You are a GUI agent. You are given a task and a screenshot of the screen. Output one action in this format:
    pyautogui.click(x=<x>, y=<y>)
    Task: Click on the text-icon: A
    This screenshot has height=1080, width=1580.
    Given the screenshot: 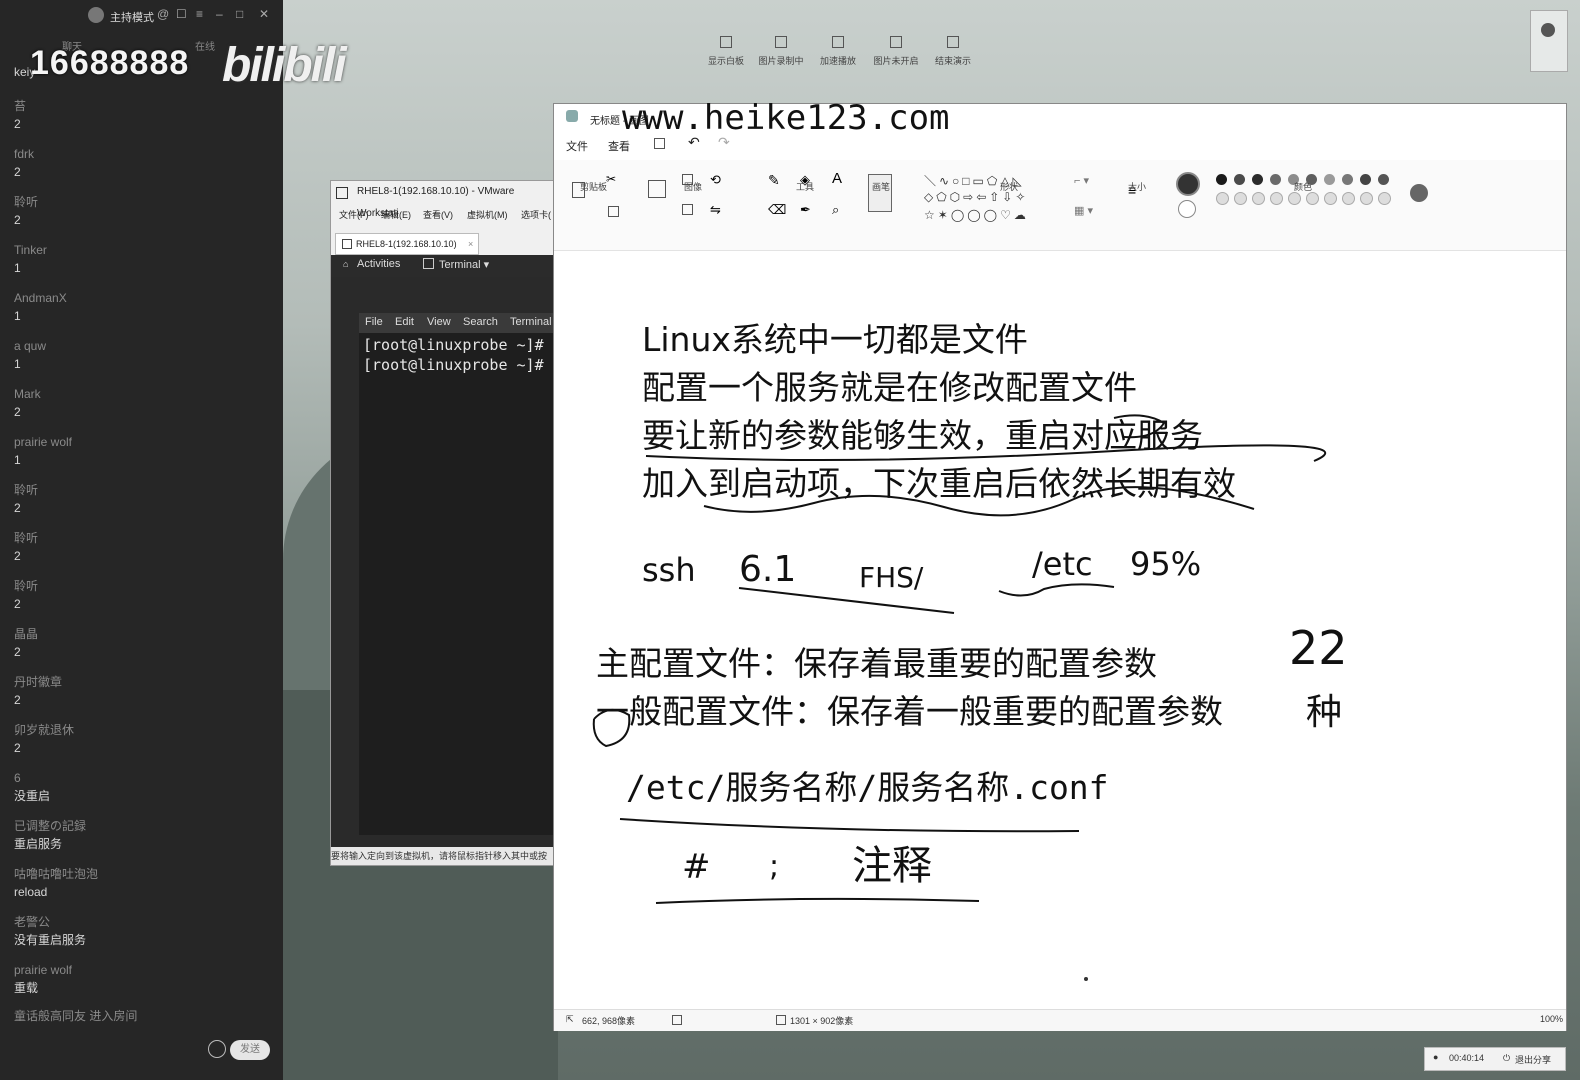 What is the action you would take?
    pyautogui.click(x=837, y=178)
    